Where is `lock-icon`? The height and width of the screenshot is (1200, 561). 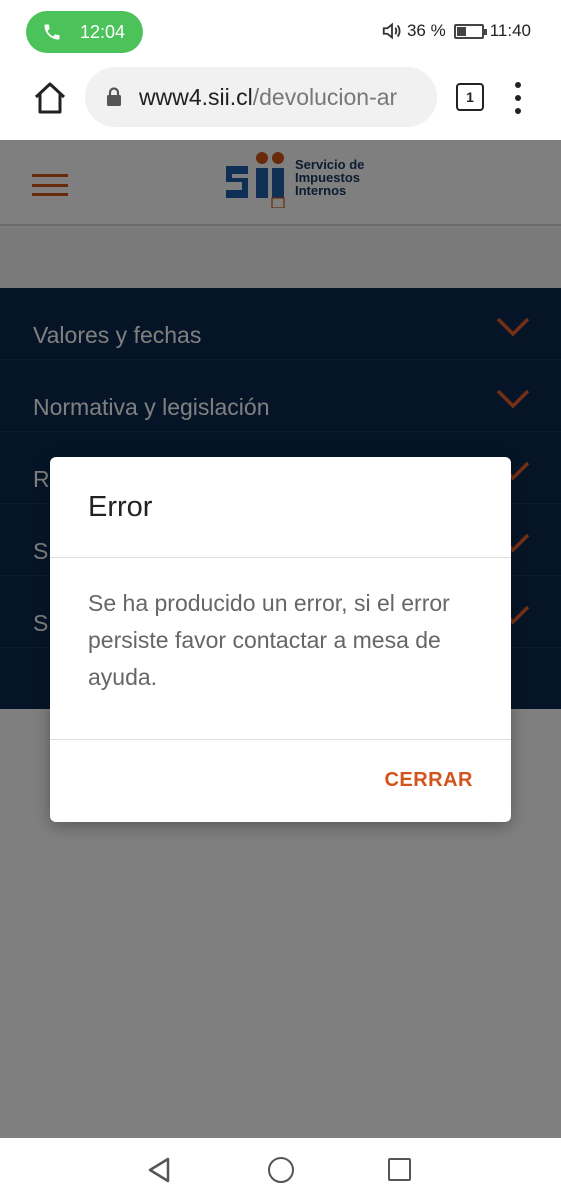
lock-icon is located at coordinates (114, 96).